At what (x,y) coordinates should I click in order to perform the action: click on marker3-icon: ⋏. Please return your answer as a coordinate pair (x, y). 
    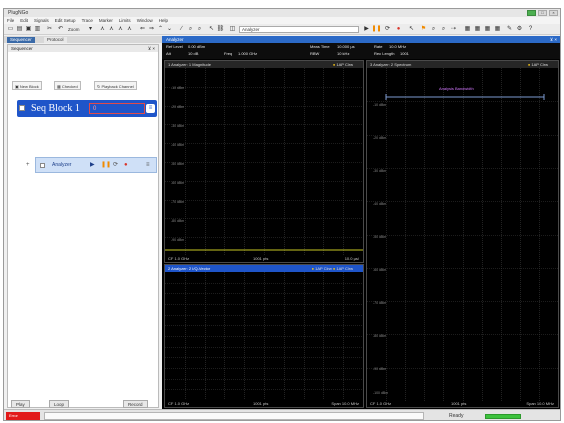
    Looking at the image, I should click on (120, 29).